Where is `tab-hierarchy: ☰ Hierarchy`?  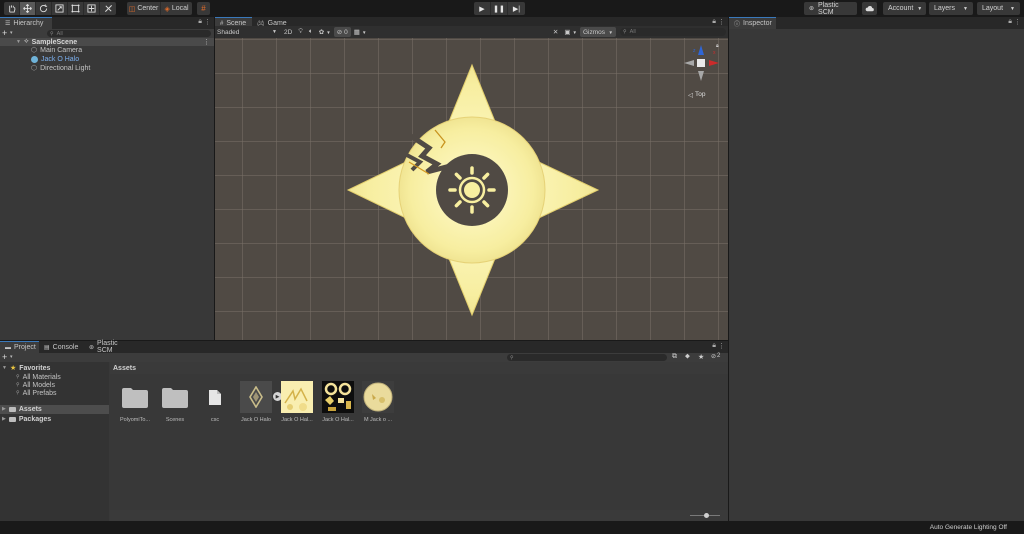 tab-hierarchy: ☰ Hierarchy is located at coordinates (26, 23).